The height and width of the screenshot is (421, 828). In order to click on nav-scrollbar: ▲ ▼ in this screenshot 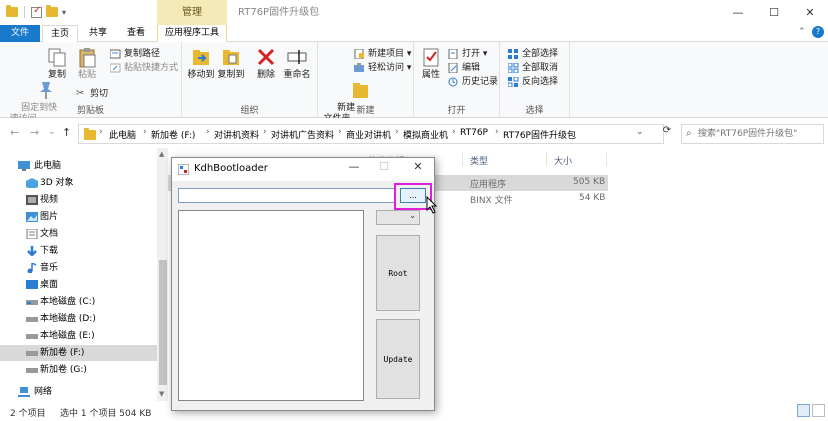, I will do `click(162, 274)`.